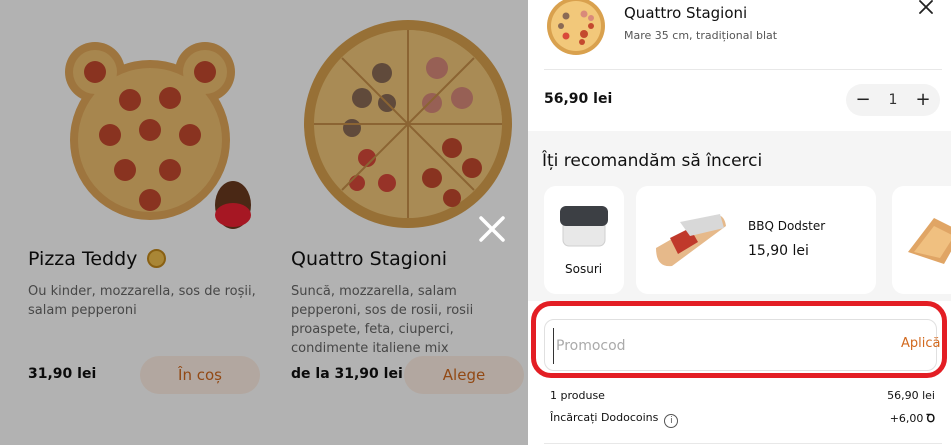 The image size is (951, 445). Describe the element at coordinates (671, 421) in the screenshot. I see `info-icon: i` at that location.